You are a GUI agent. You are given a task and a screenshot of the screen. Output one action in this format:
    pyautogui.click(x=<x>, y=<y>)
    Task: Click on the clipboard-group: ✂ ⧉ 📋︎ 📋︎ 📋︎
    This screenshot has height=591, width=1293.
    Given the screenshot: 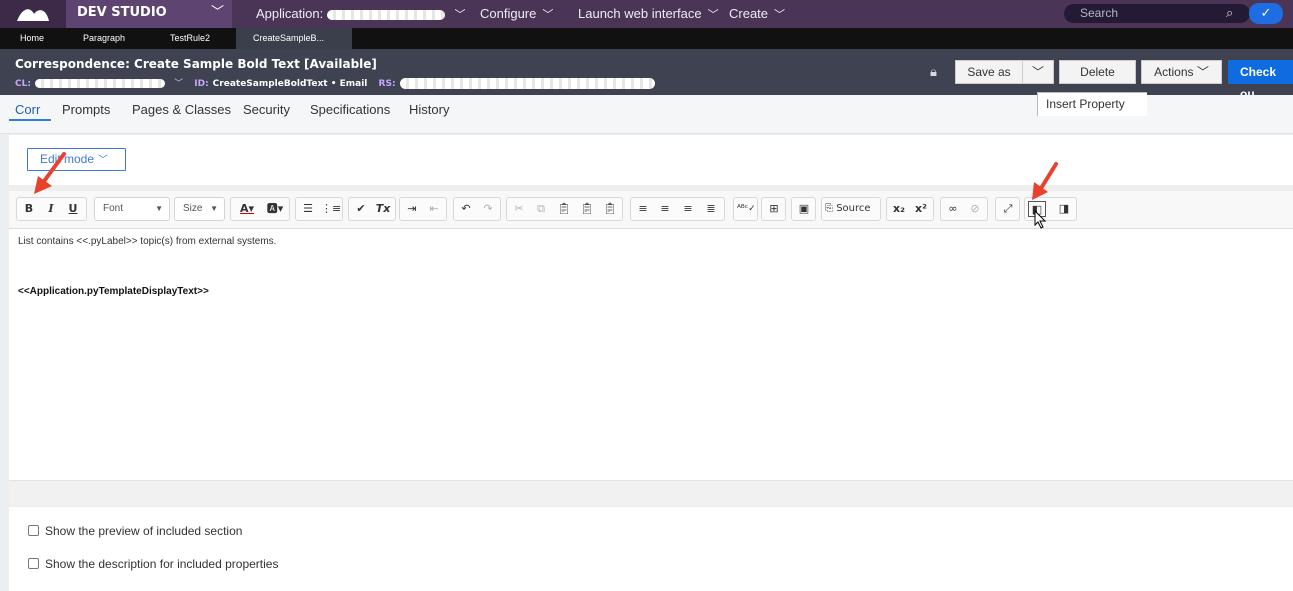 What is the action you would take?
    pyautogui.click(x=564, y=209)
    